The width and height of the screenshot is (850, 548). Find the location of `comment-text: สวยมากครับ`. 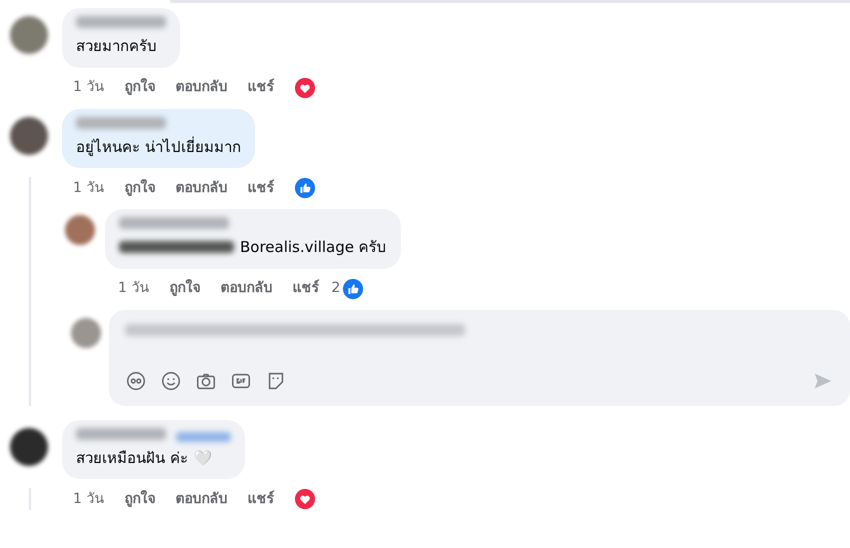

comment-text: สวยมากครับ is located at coordinates (116, 46).